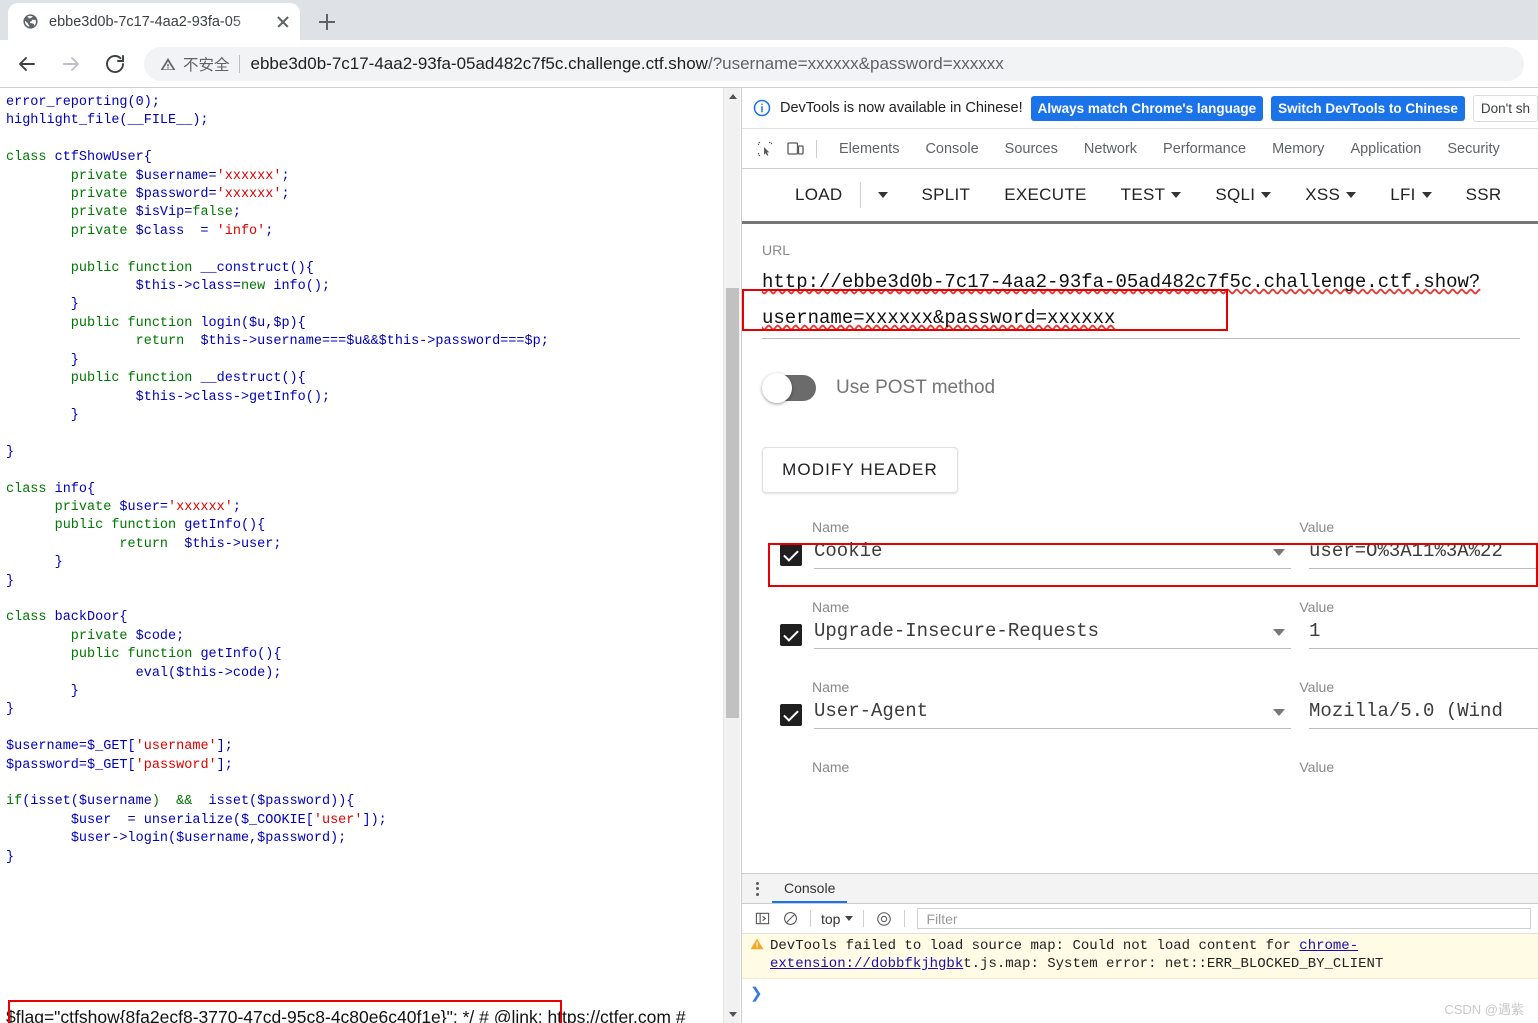  I want to click on header-row-upgrade-insecure-requests: Name Value Upgrade-Insecure-Requests 1, so click(1150, 633).